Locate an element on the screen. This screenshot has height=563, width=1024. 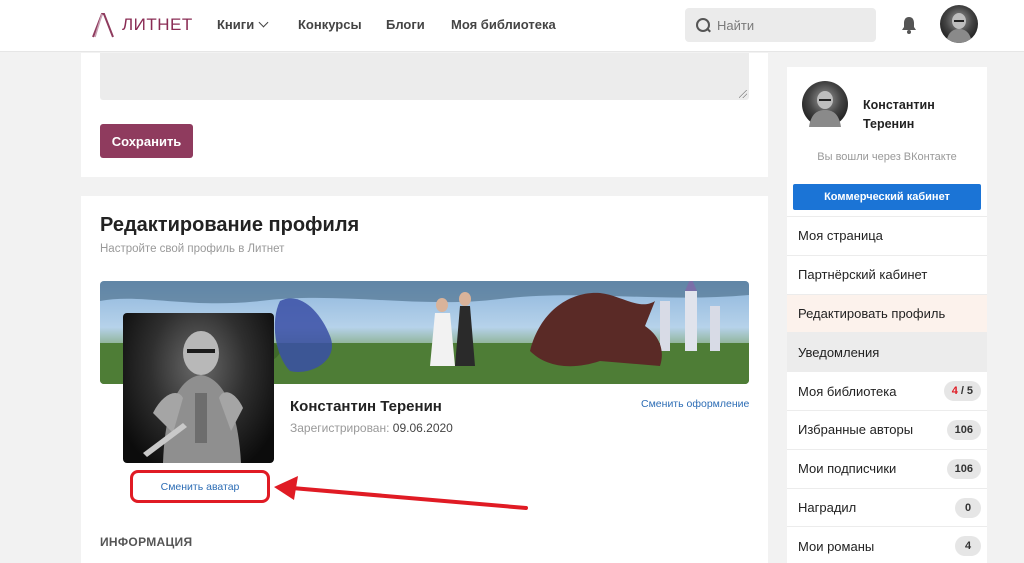
sidebar-item-label: Моя страница is located at coordinates (840, 236).